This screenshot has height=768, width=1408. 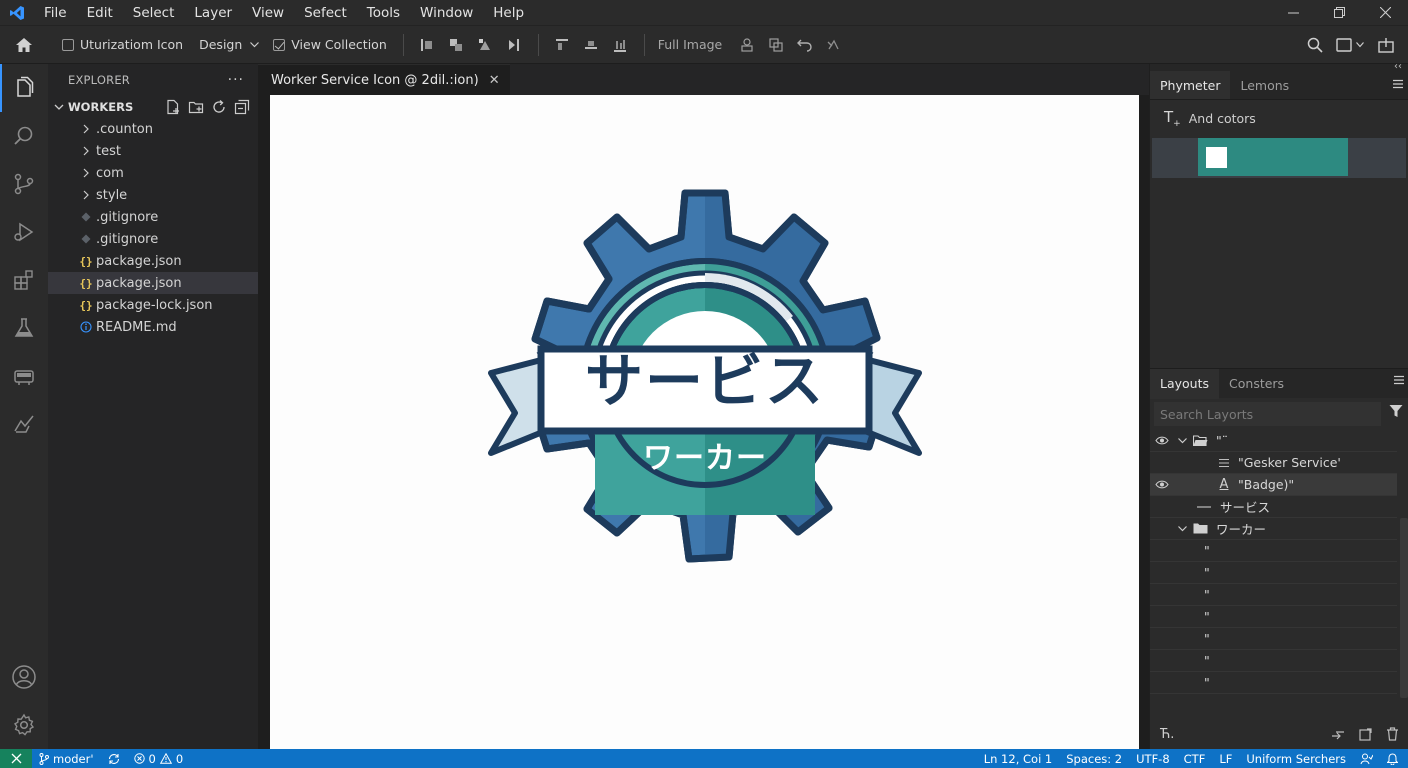 What do you see at coordinates (1350, 45) in the screenshot?
I see `layout-icon` at bounding box center [1350, 45].